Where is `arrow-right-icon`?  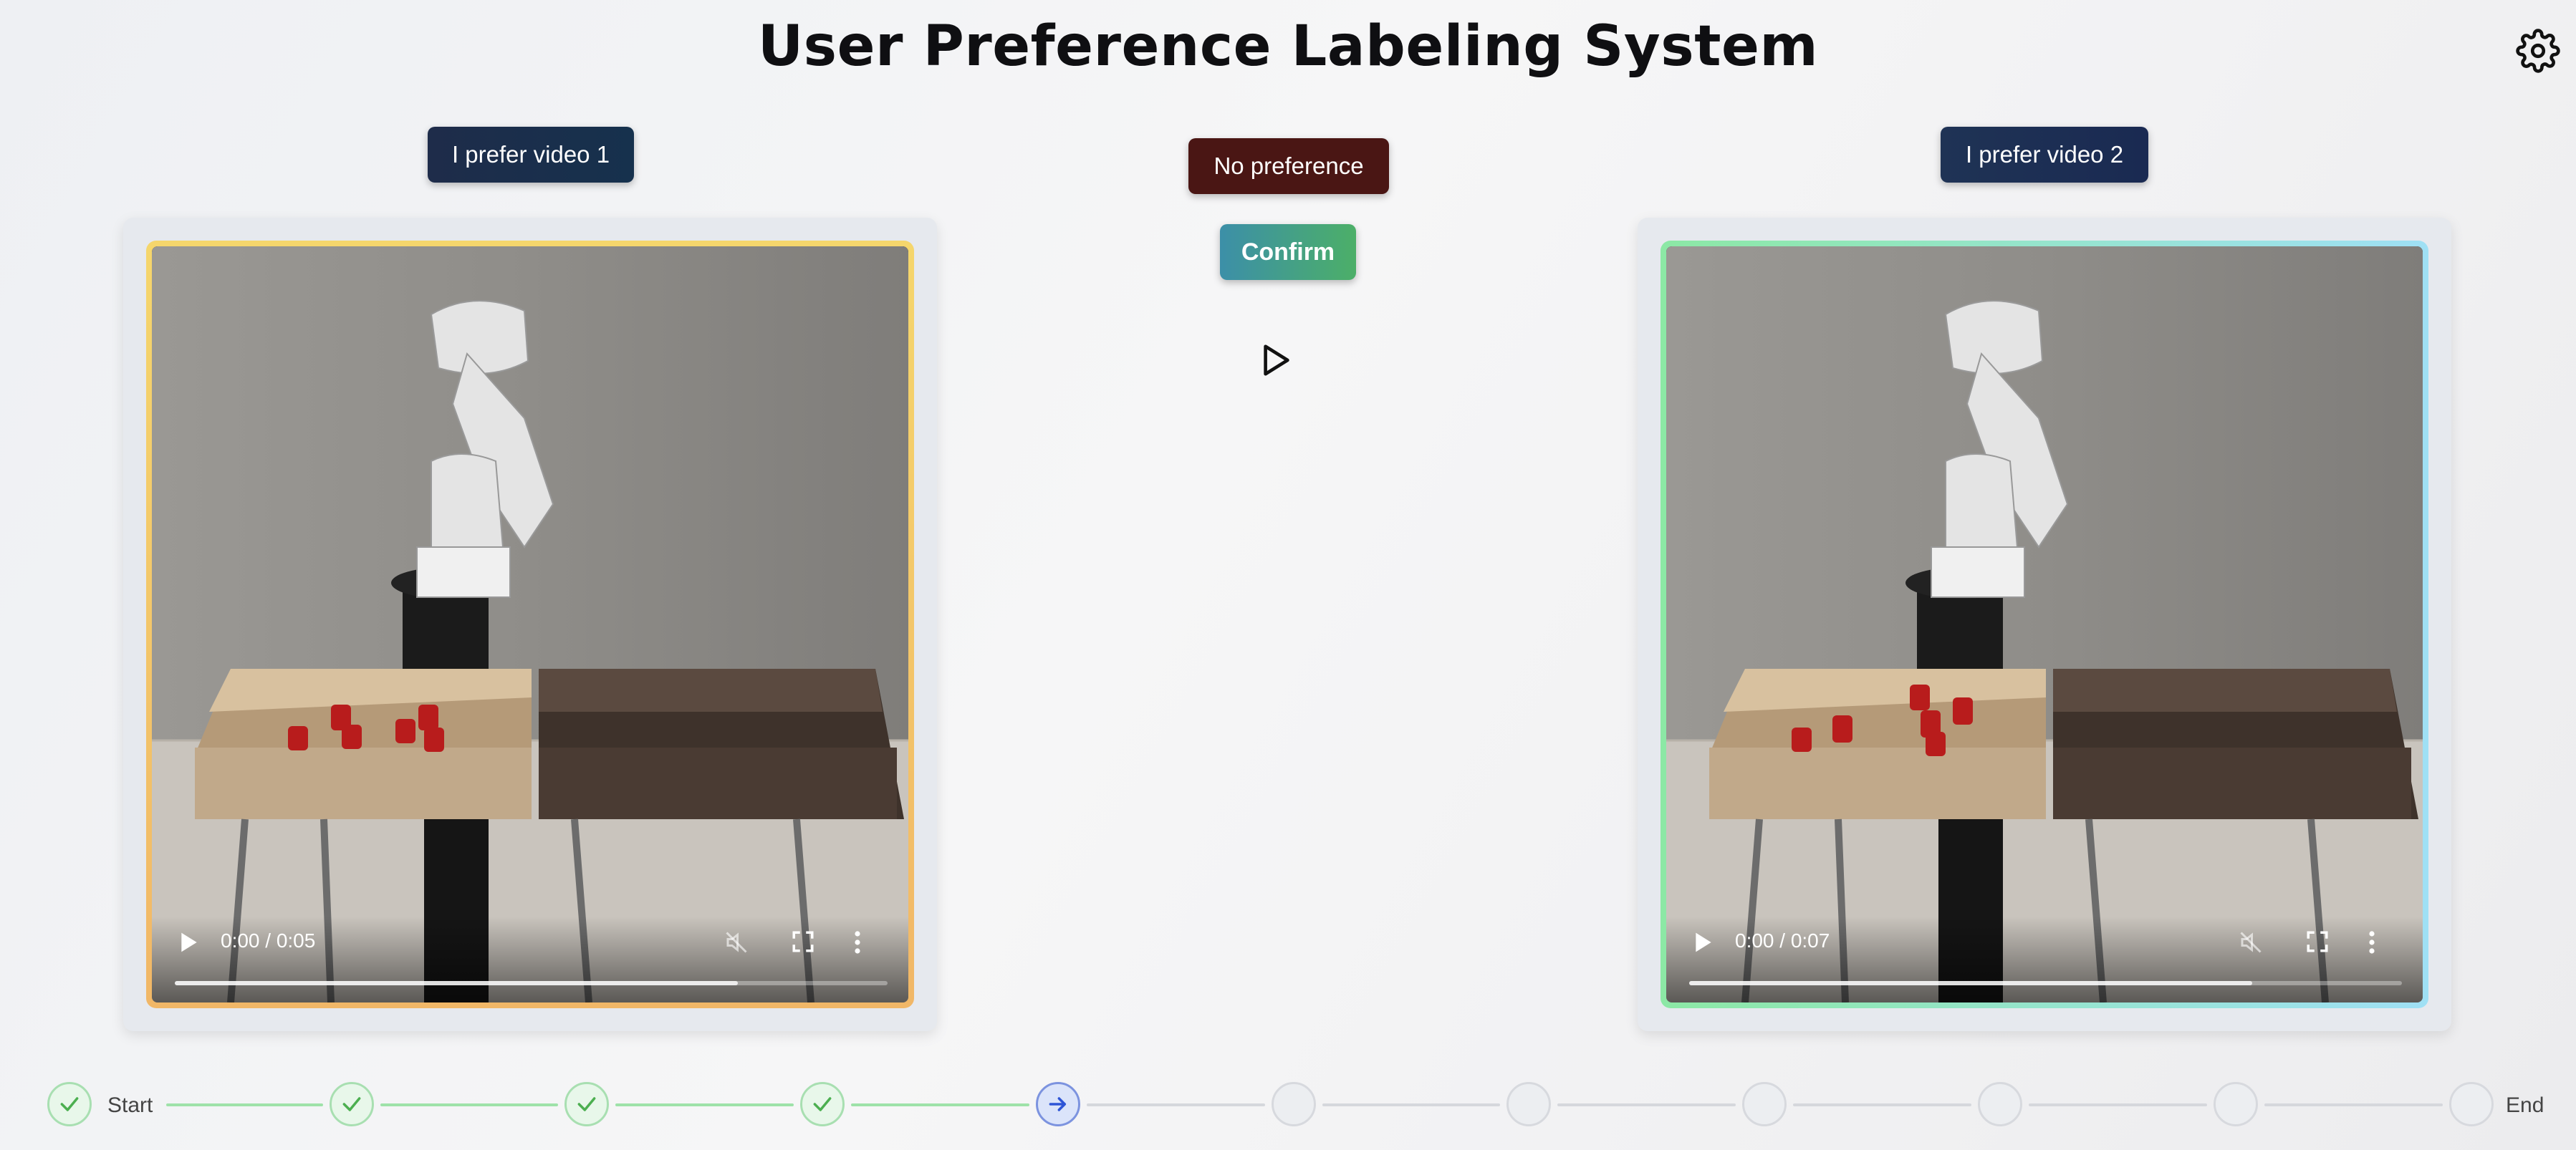 arrow-right-icon is located at coordinates (1058, 1104).